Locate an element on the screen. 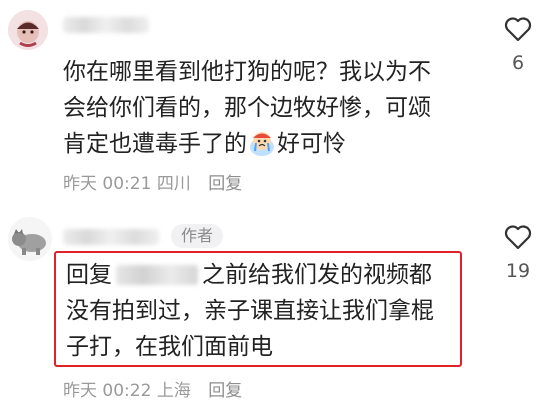  comment-meta: 昨天 00:22 上海 回复 is located at coordinates (152, 388).